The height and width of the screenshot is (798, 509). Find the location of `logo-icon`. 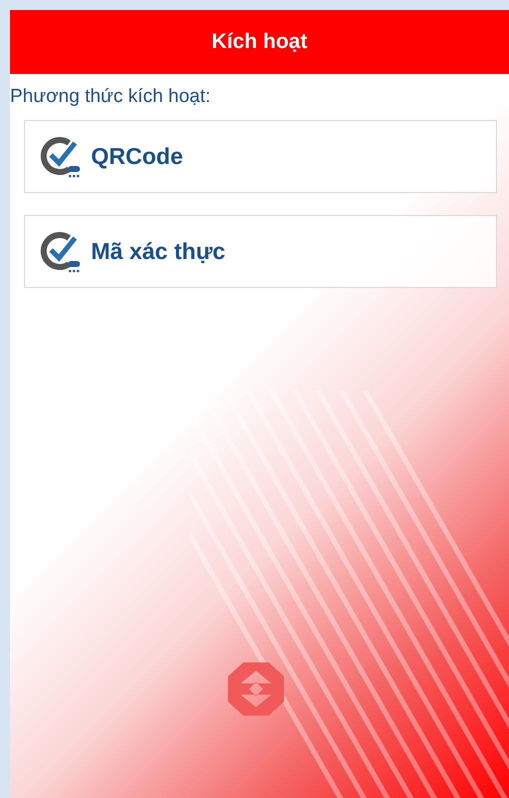

logo-icon is located at coordinates (256, 689).